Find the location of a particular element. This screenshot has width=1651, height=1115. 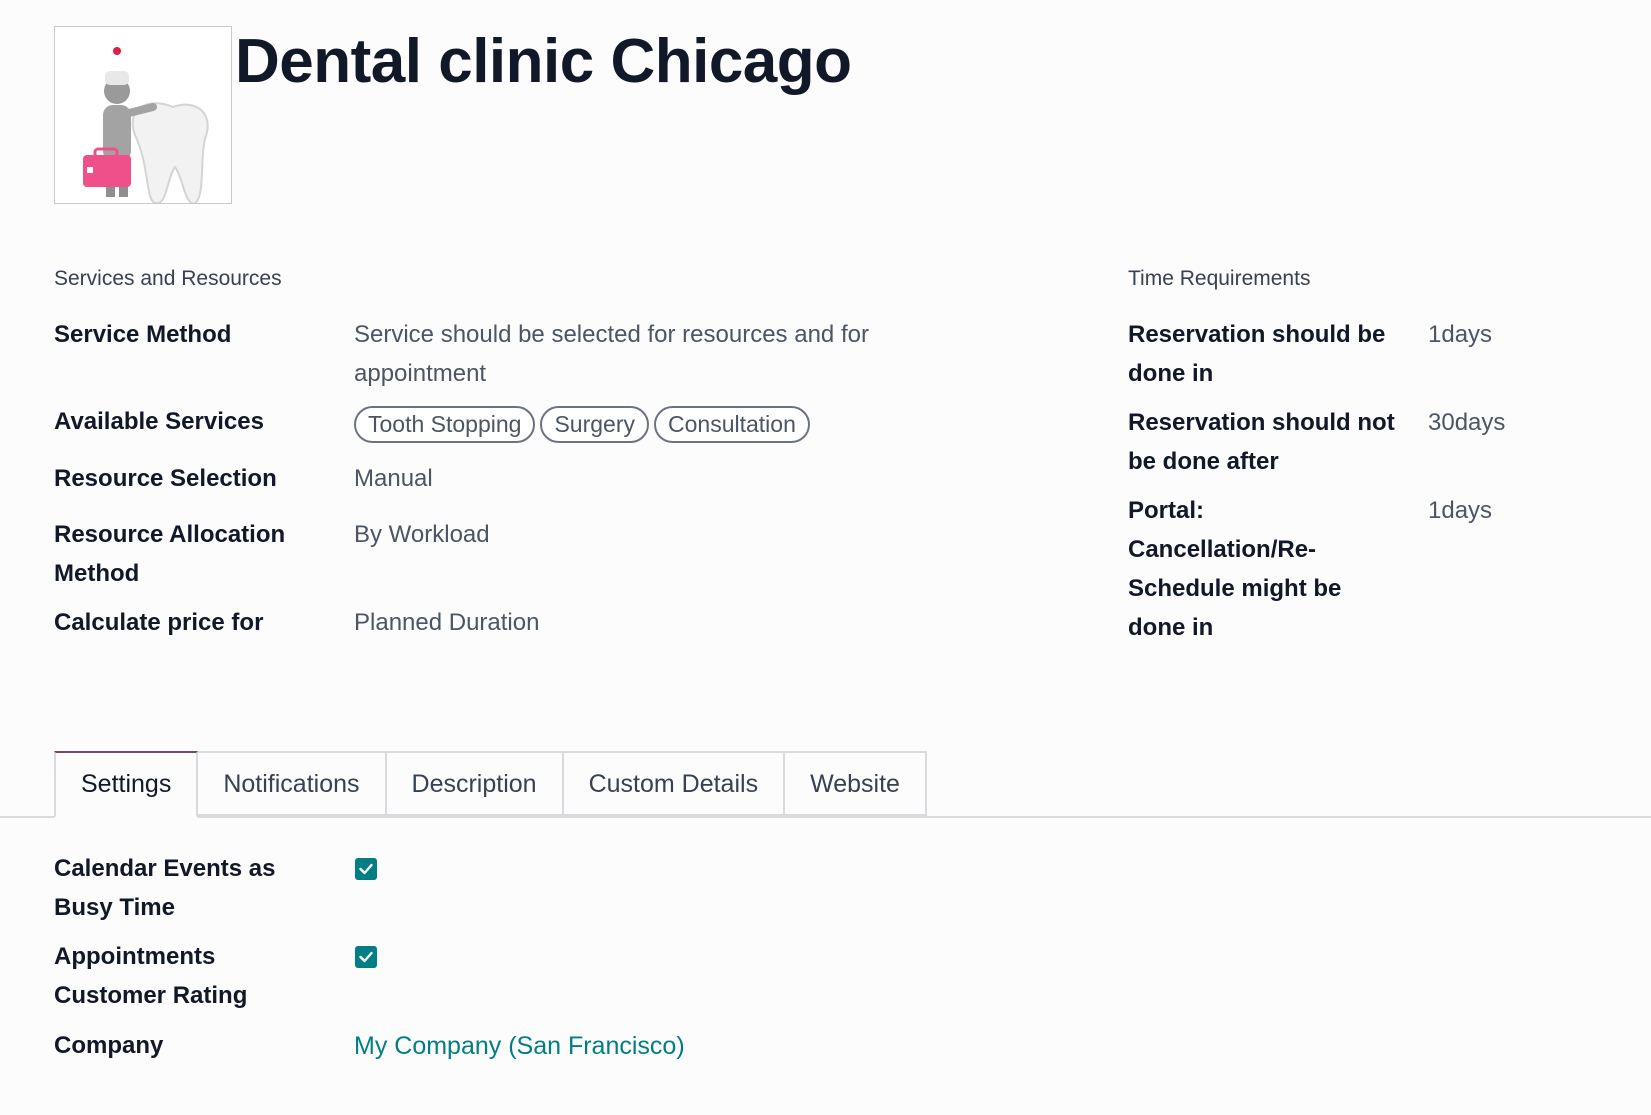

reservation-not-after-label-cont: be done after is located at coordinates (1203, 461).